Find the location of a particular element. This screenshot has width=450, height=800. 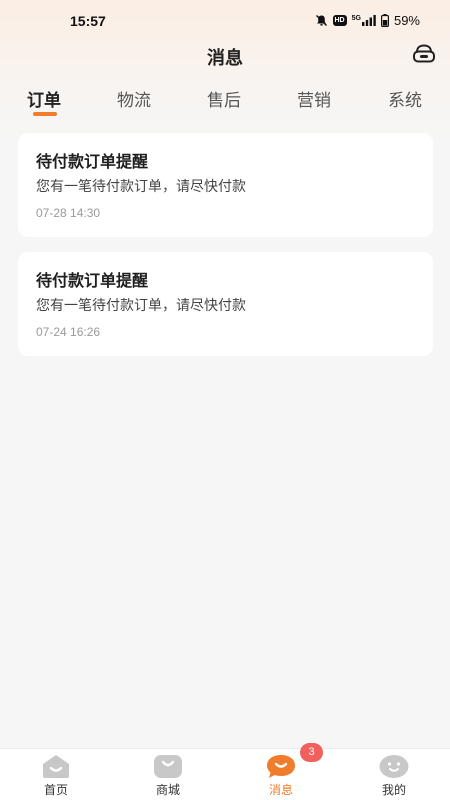

tab-system: 系统 is located at coordinates (405, 98).